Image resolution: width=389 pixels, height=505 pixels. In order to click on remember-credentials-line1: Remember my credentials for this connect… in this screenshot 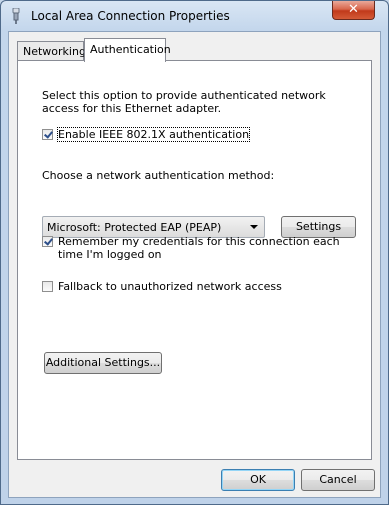, I will do `click(199, 241)`.